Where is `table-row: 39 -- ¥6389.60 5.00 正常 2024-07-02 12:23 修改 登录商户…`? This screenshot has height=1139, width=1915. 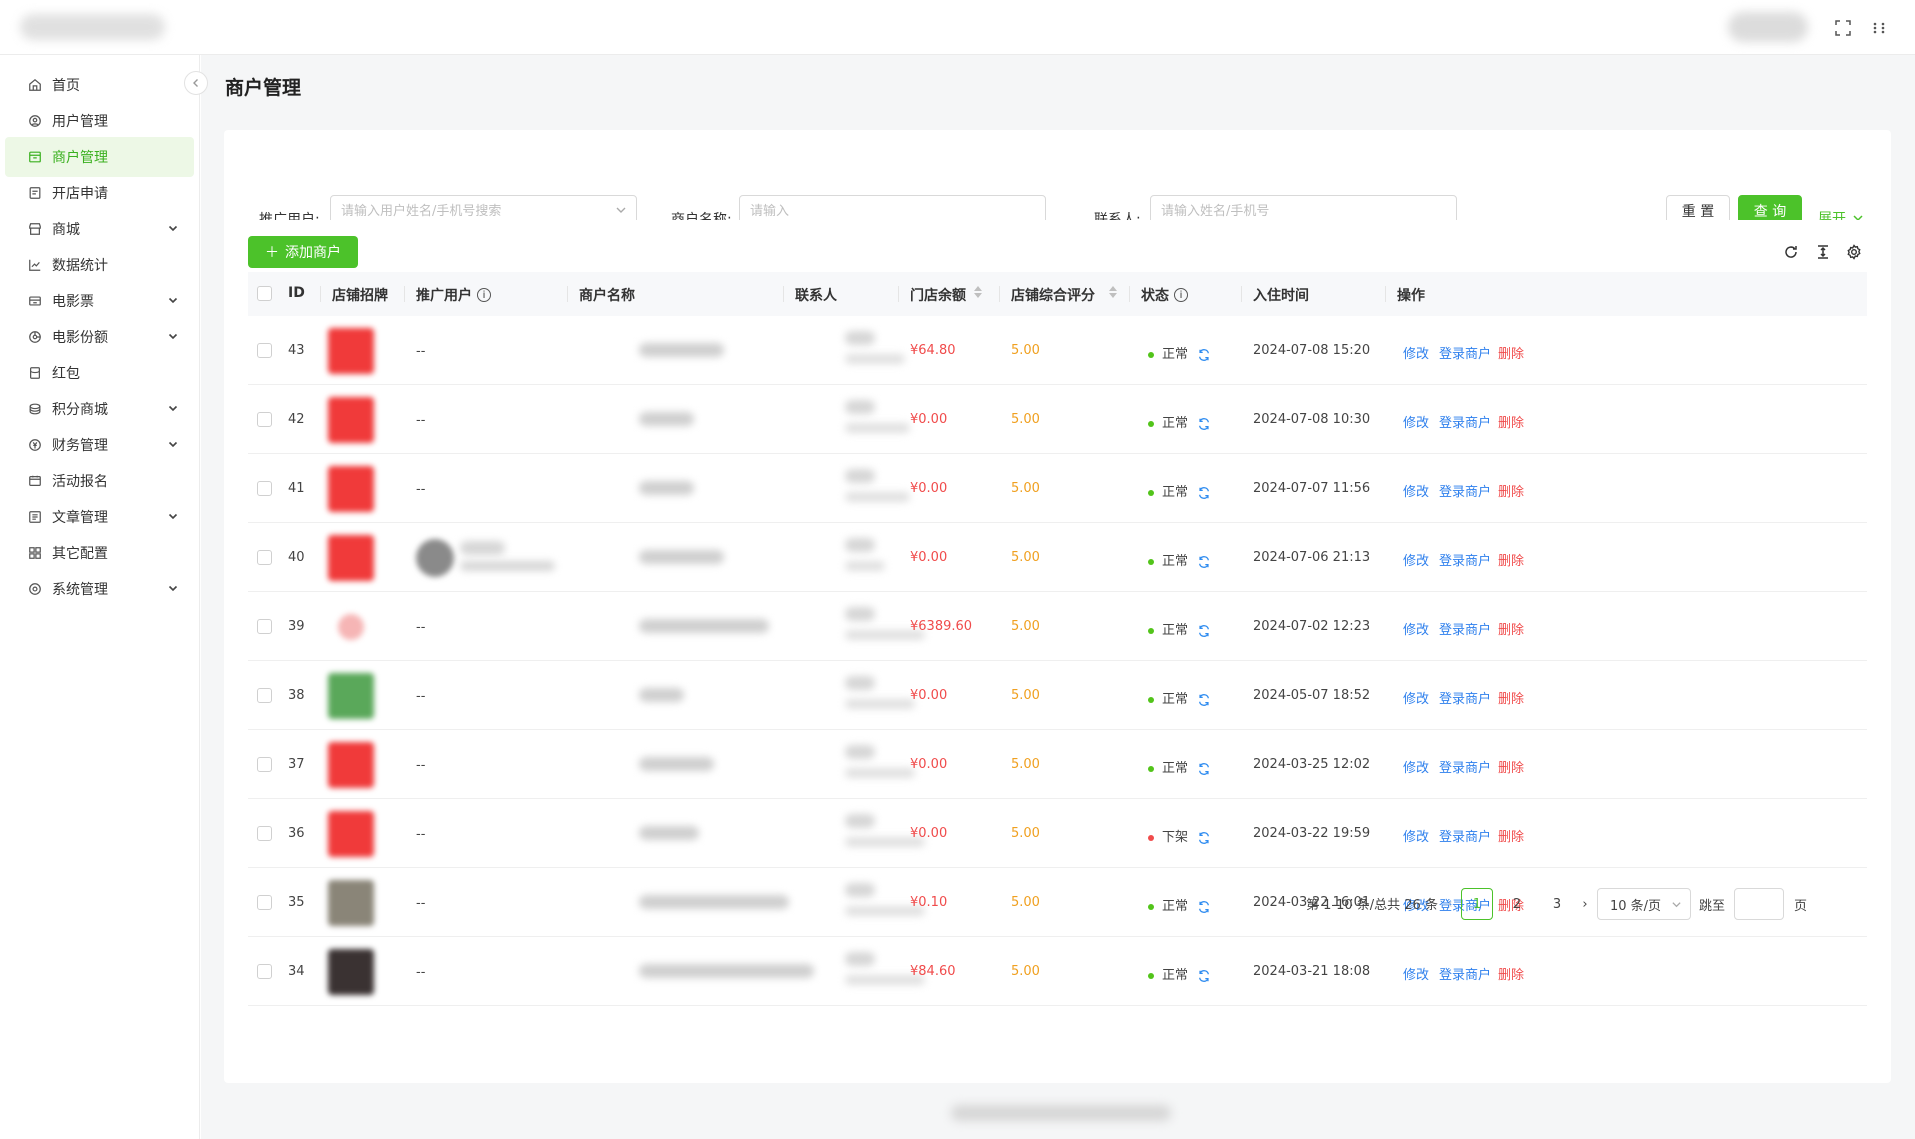
table-row: 39 -- ¥6389.60 5.00 正常 2024-07-02 12:23 修改 登录商户… is located at coordinates (1057, 626).